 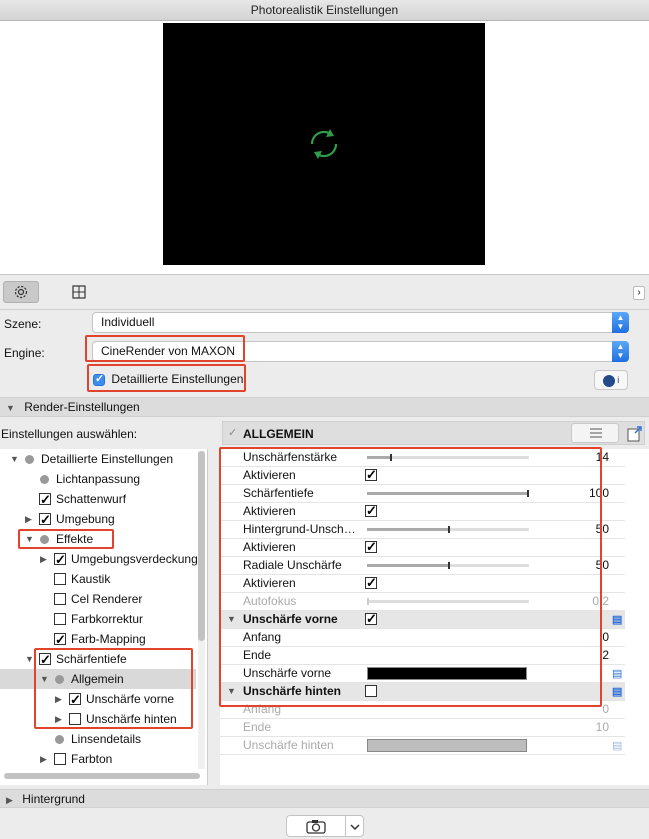 What do you see at coordinates (422, 728) in the screenshot?
I see `param-row: Ende 10` at bounding box center [422, 728].